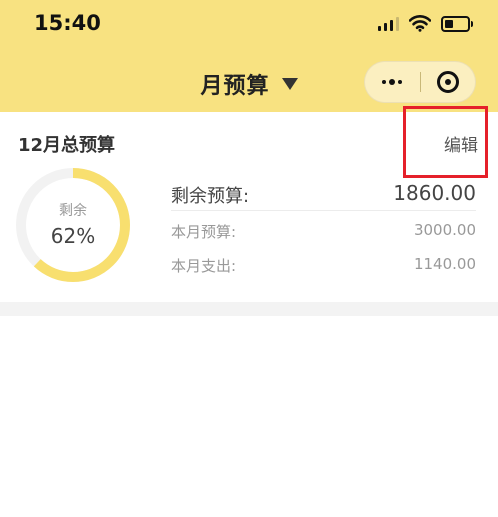 The height and width of the screenshot is (517, 498). I want to click on monthly-budget-label: 本月预算:, so click(204, 232).